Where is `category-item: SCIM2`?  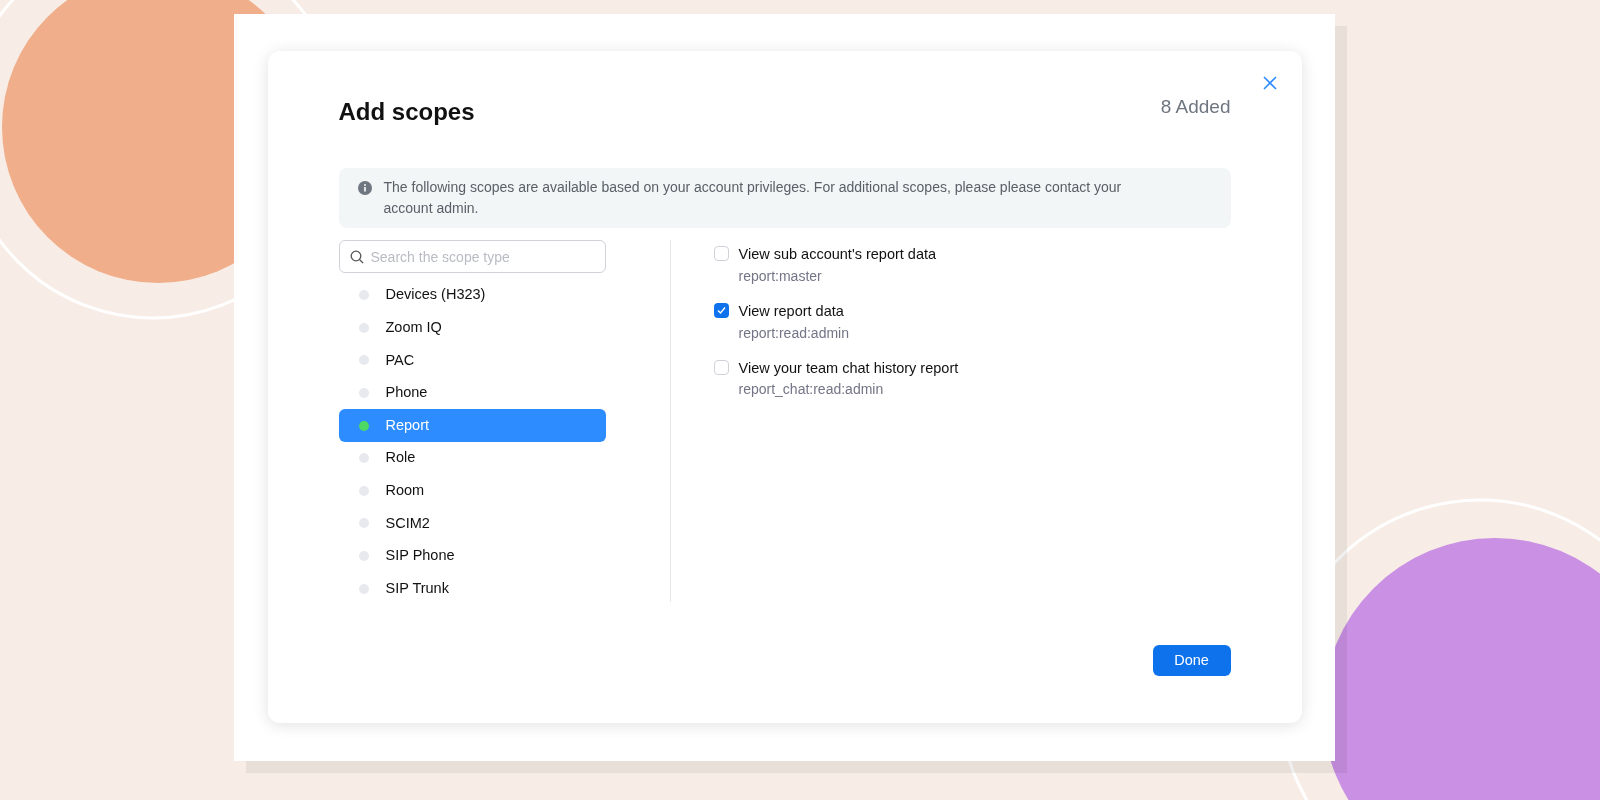
category-item: SCIM2 is located at coordinates (472, 523).